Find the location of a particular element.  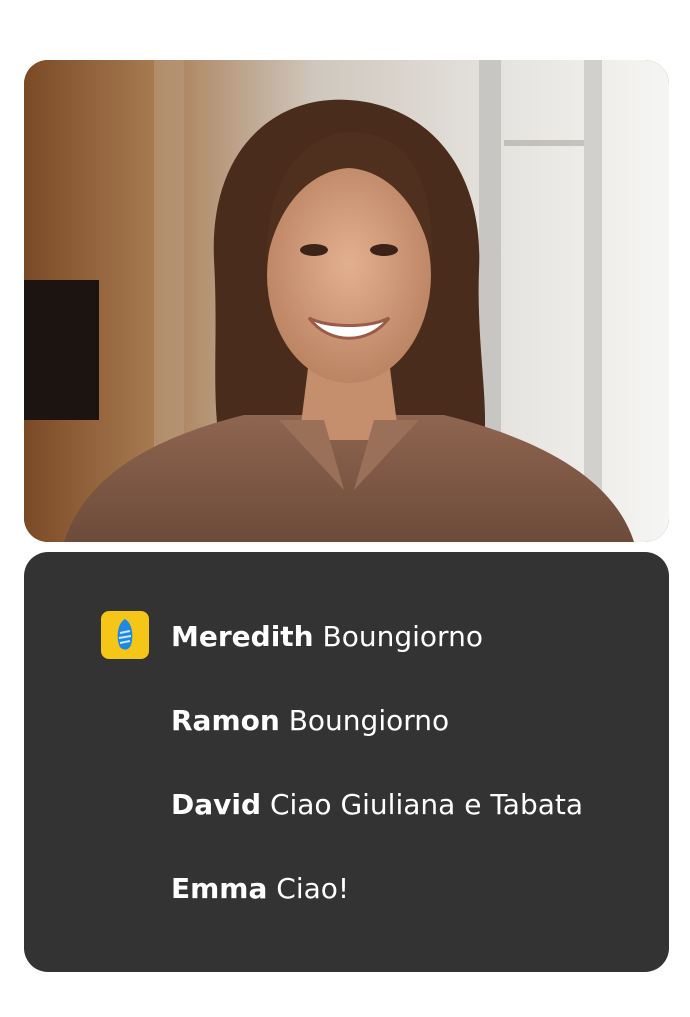

chat-message: Emma Ciao! is located at coordinates (260, 889).